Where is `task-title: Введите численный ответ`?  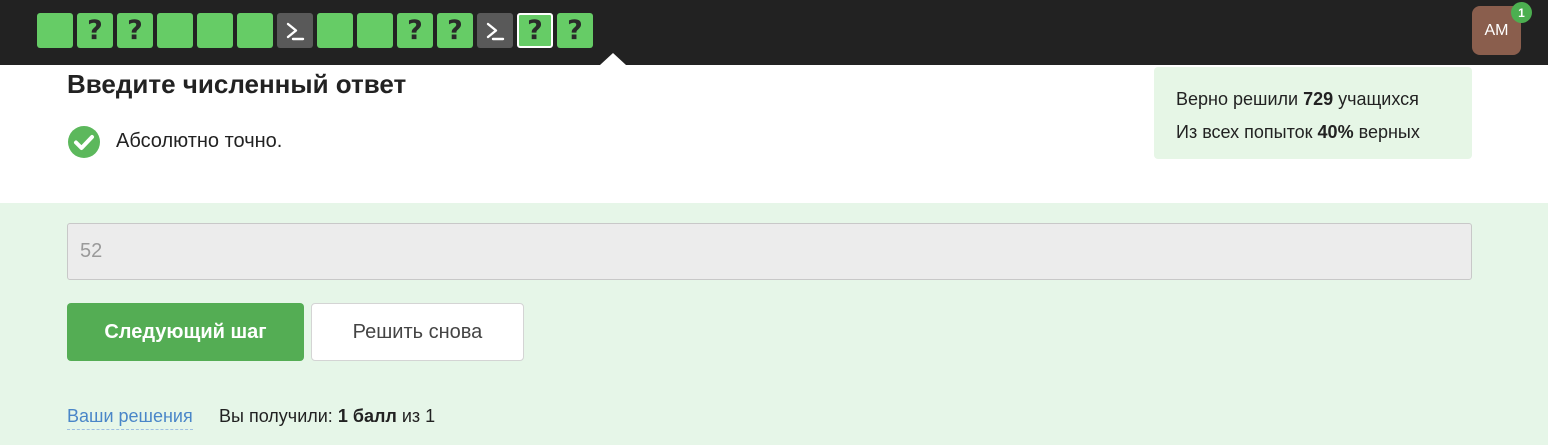 task-title: Введите численный ответ is located at coordinates (237, 84).